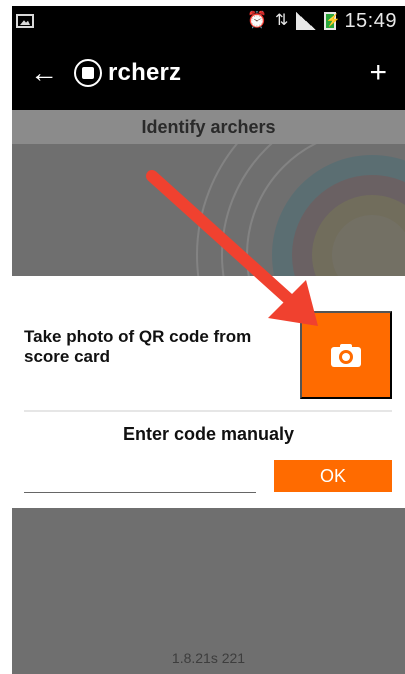 This screenshot has height=674, width=405. I want to click on status-bar: ⏰ ⇅ 15:49, so click(208, 21).